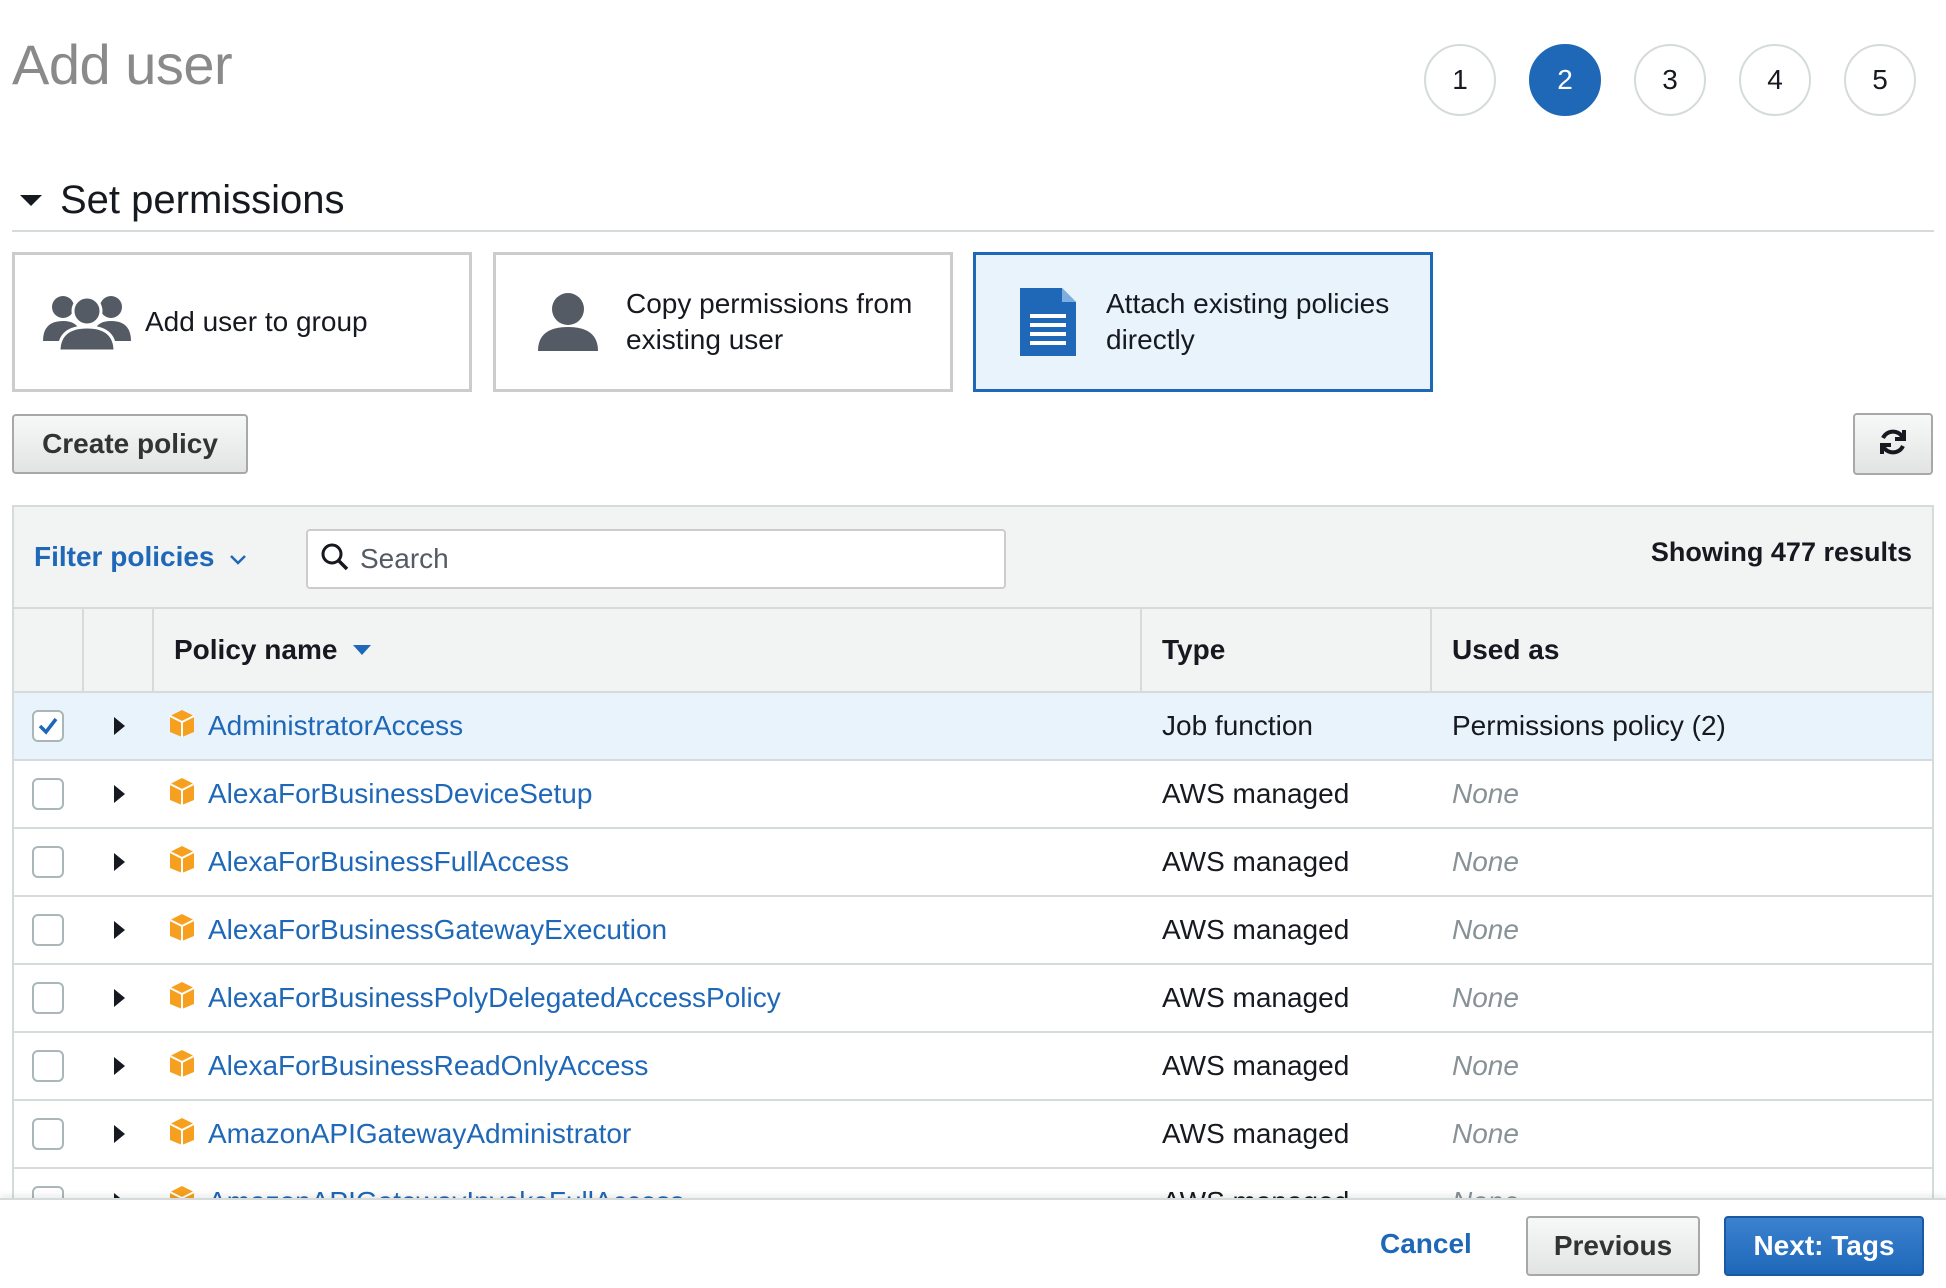 The height and width of the screenshot is (1288, 1946). I want to click on step-3: 3, so click(1670, 80).